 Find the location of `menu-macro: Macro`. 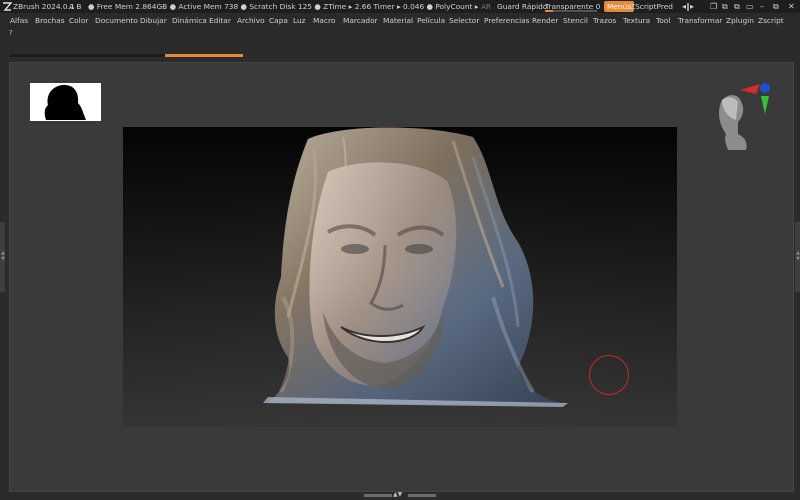

menu-macro: Macro is located at coordinates (324, 20).